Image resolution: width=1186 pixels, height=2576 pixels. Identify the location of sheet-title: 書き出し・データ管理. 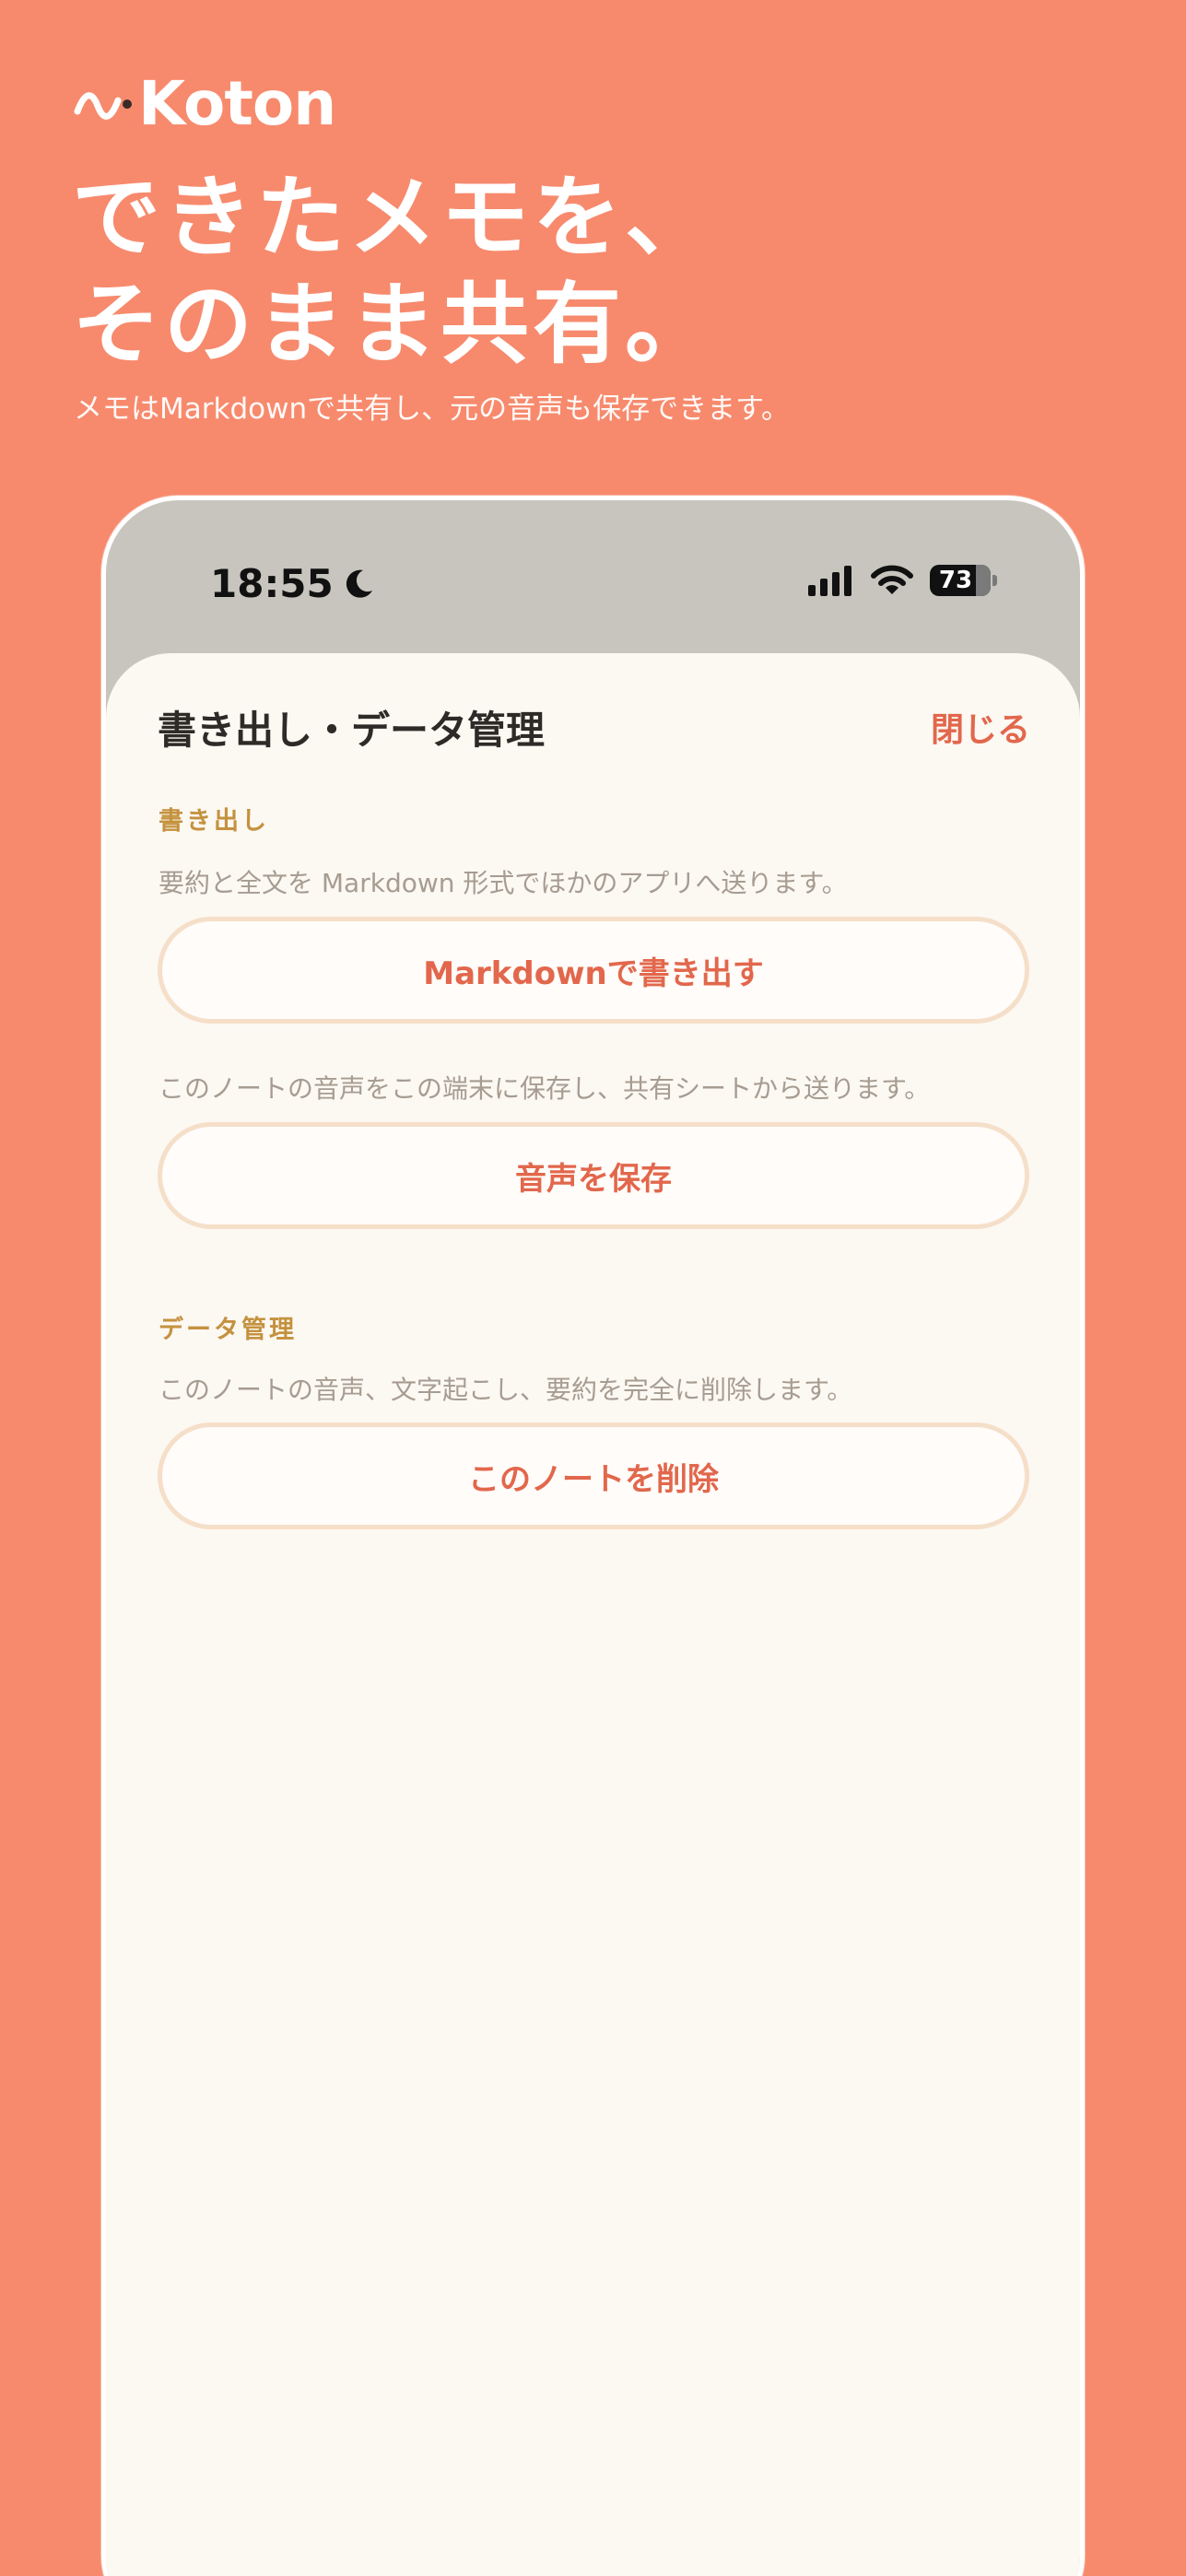
(352, 731).